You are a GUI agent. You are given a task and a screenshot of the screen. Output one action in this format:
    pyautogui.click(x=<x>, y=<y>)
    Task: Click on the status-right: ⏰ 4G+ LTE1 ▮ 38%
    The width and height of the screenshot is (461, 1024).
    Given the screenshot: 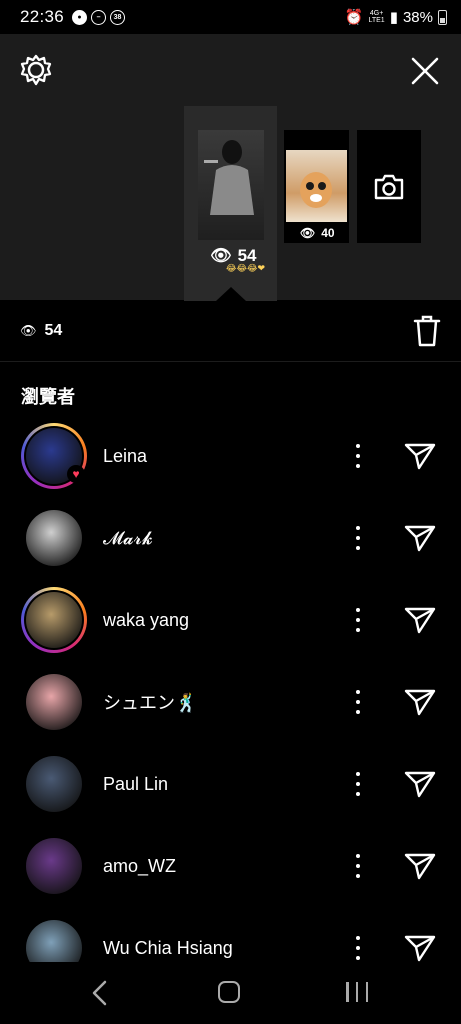 What is the action you would take?
    pyautogui.click(x=396, y=17)
    